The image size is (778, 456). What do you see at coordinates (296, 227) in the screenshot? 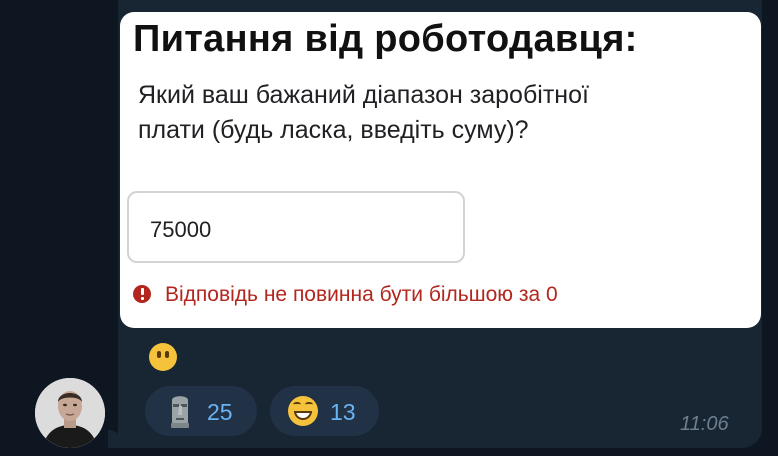
I see `salary-input: 75000` at bounding box center [296, 227].